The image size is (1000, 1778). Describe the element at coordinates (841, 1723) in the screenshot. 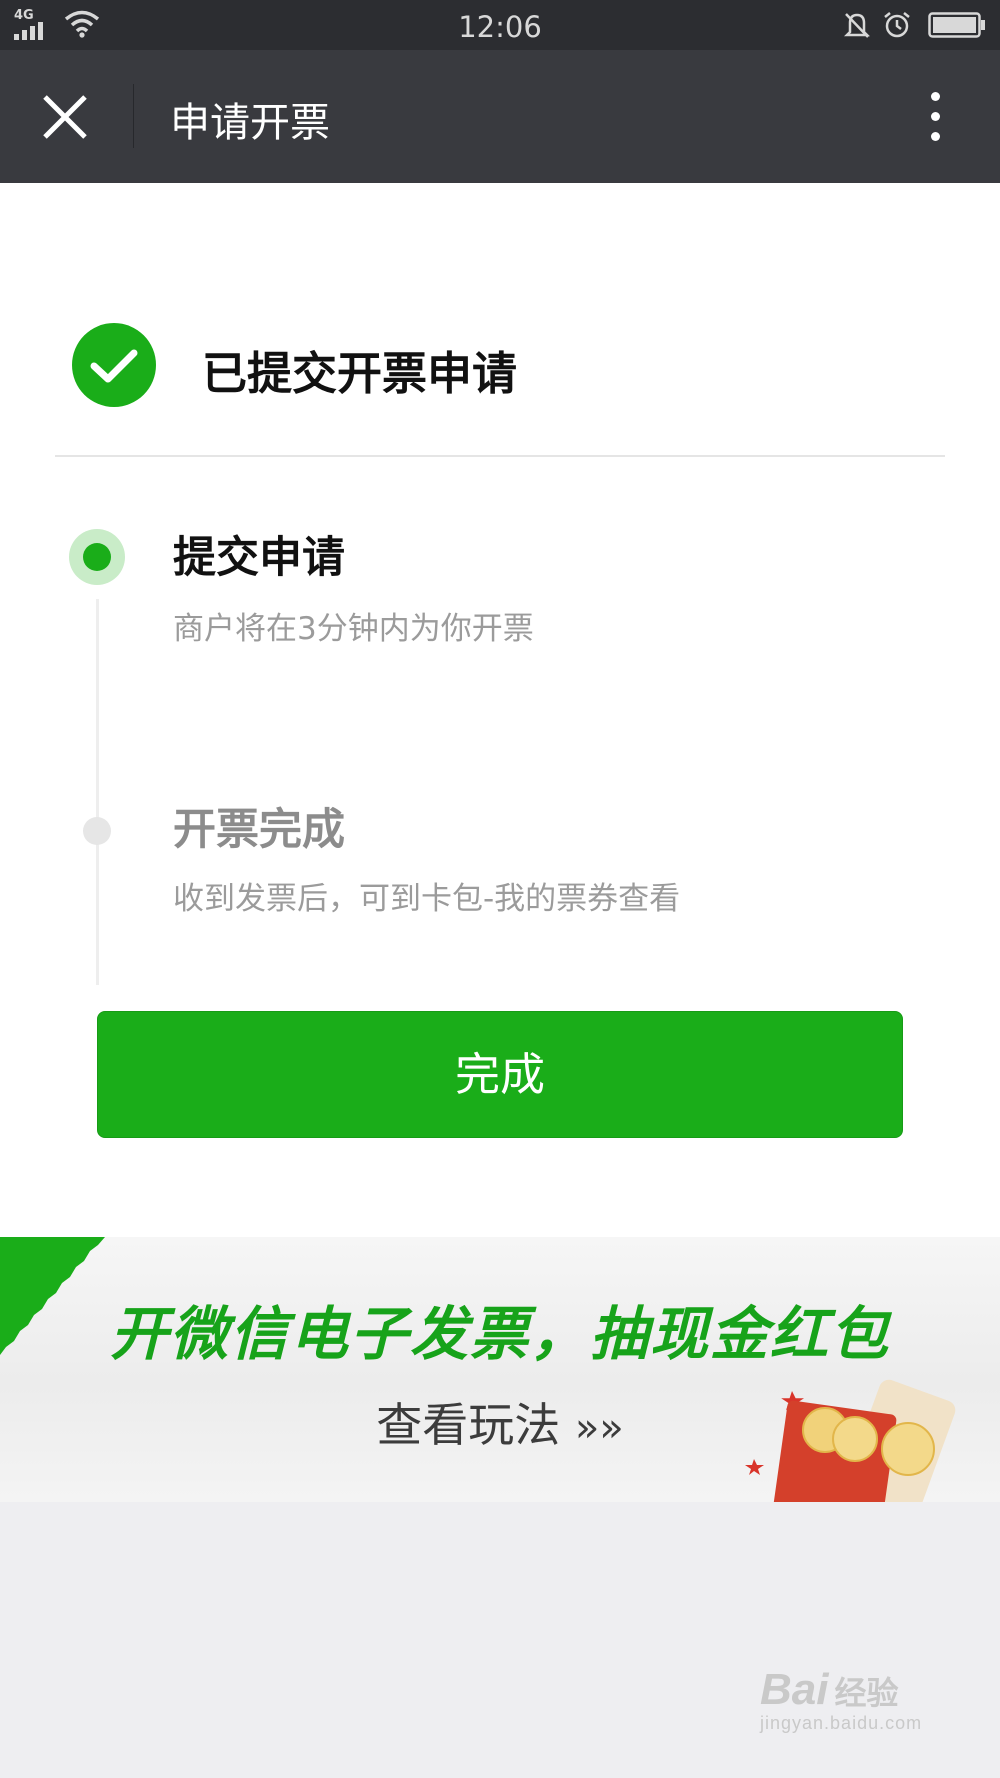

I see `watermark-url: jingyan.baidu.com` at that location.